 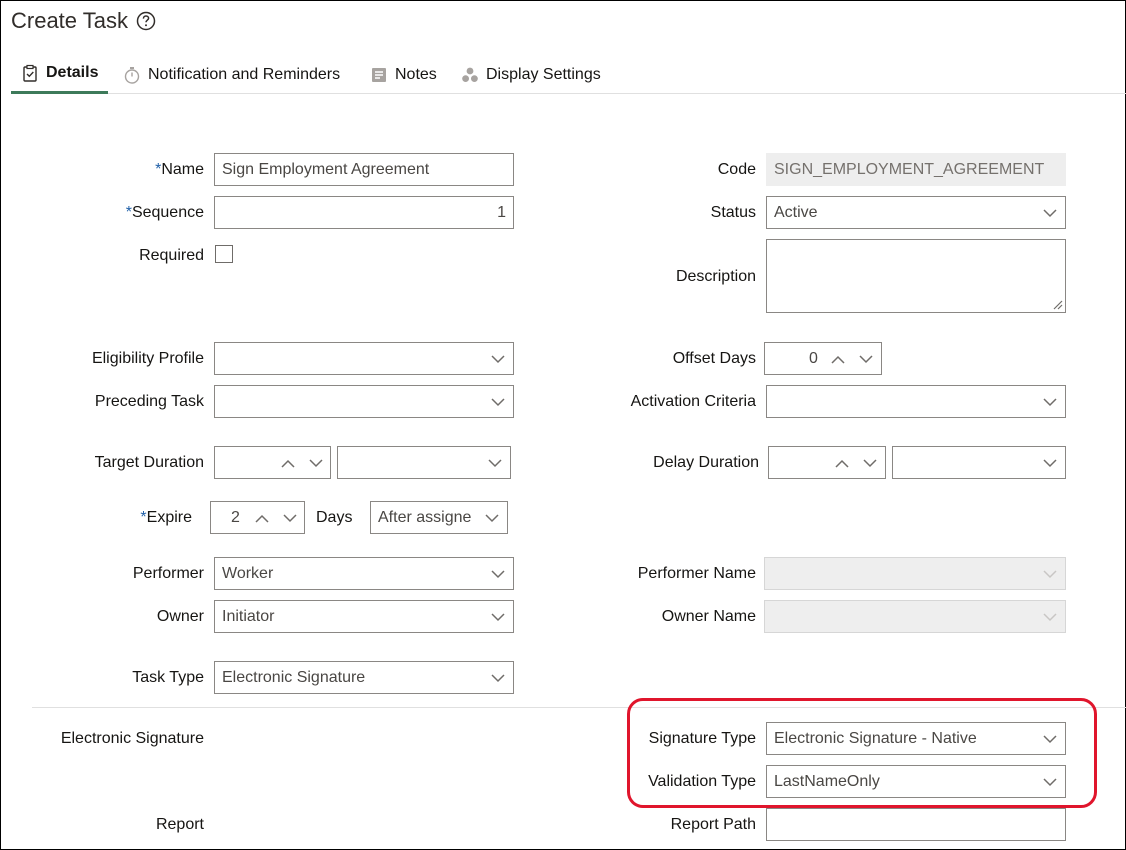 I want to click on target-duration-stepper, so click(x=272, y=462).